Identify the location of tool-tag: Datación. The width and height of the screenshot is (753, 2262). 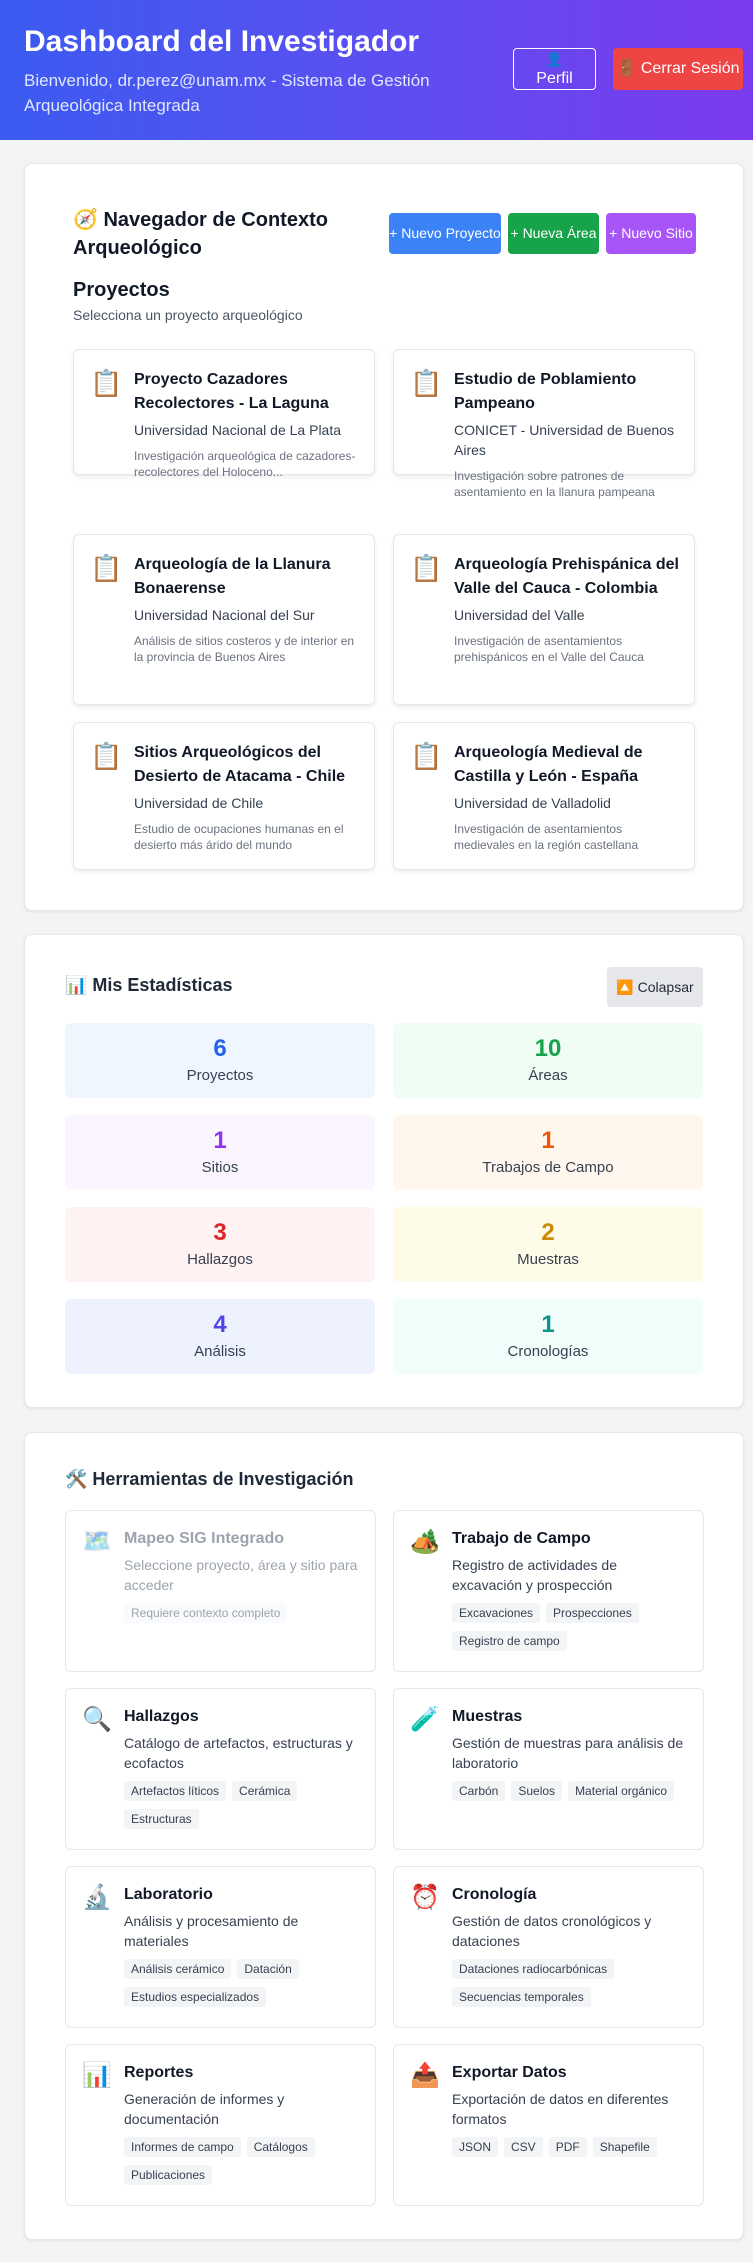
(268, 1969).